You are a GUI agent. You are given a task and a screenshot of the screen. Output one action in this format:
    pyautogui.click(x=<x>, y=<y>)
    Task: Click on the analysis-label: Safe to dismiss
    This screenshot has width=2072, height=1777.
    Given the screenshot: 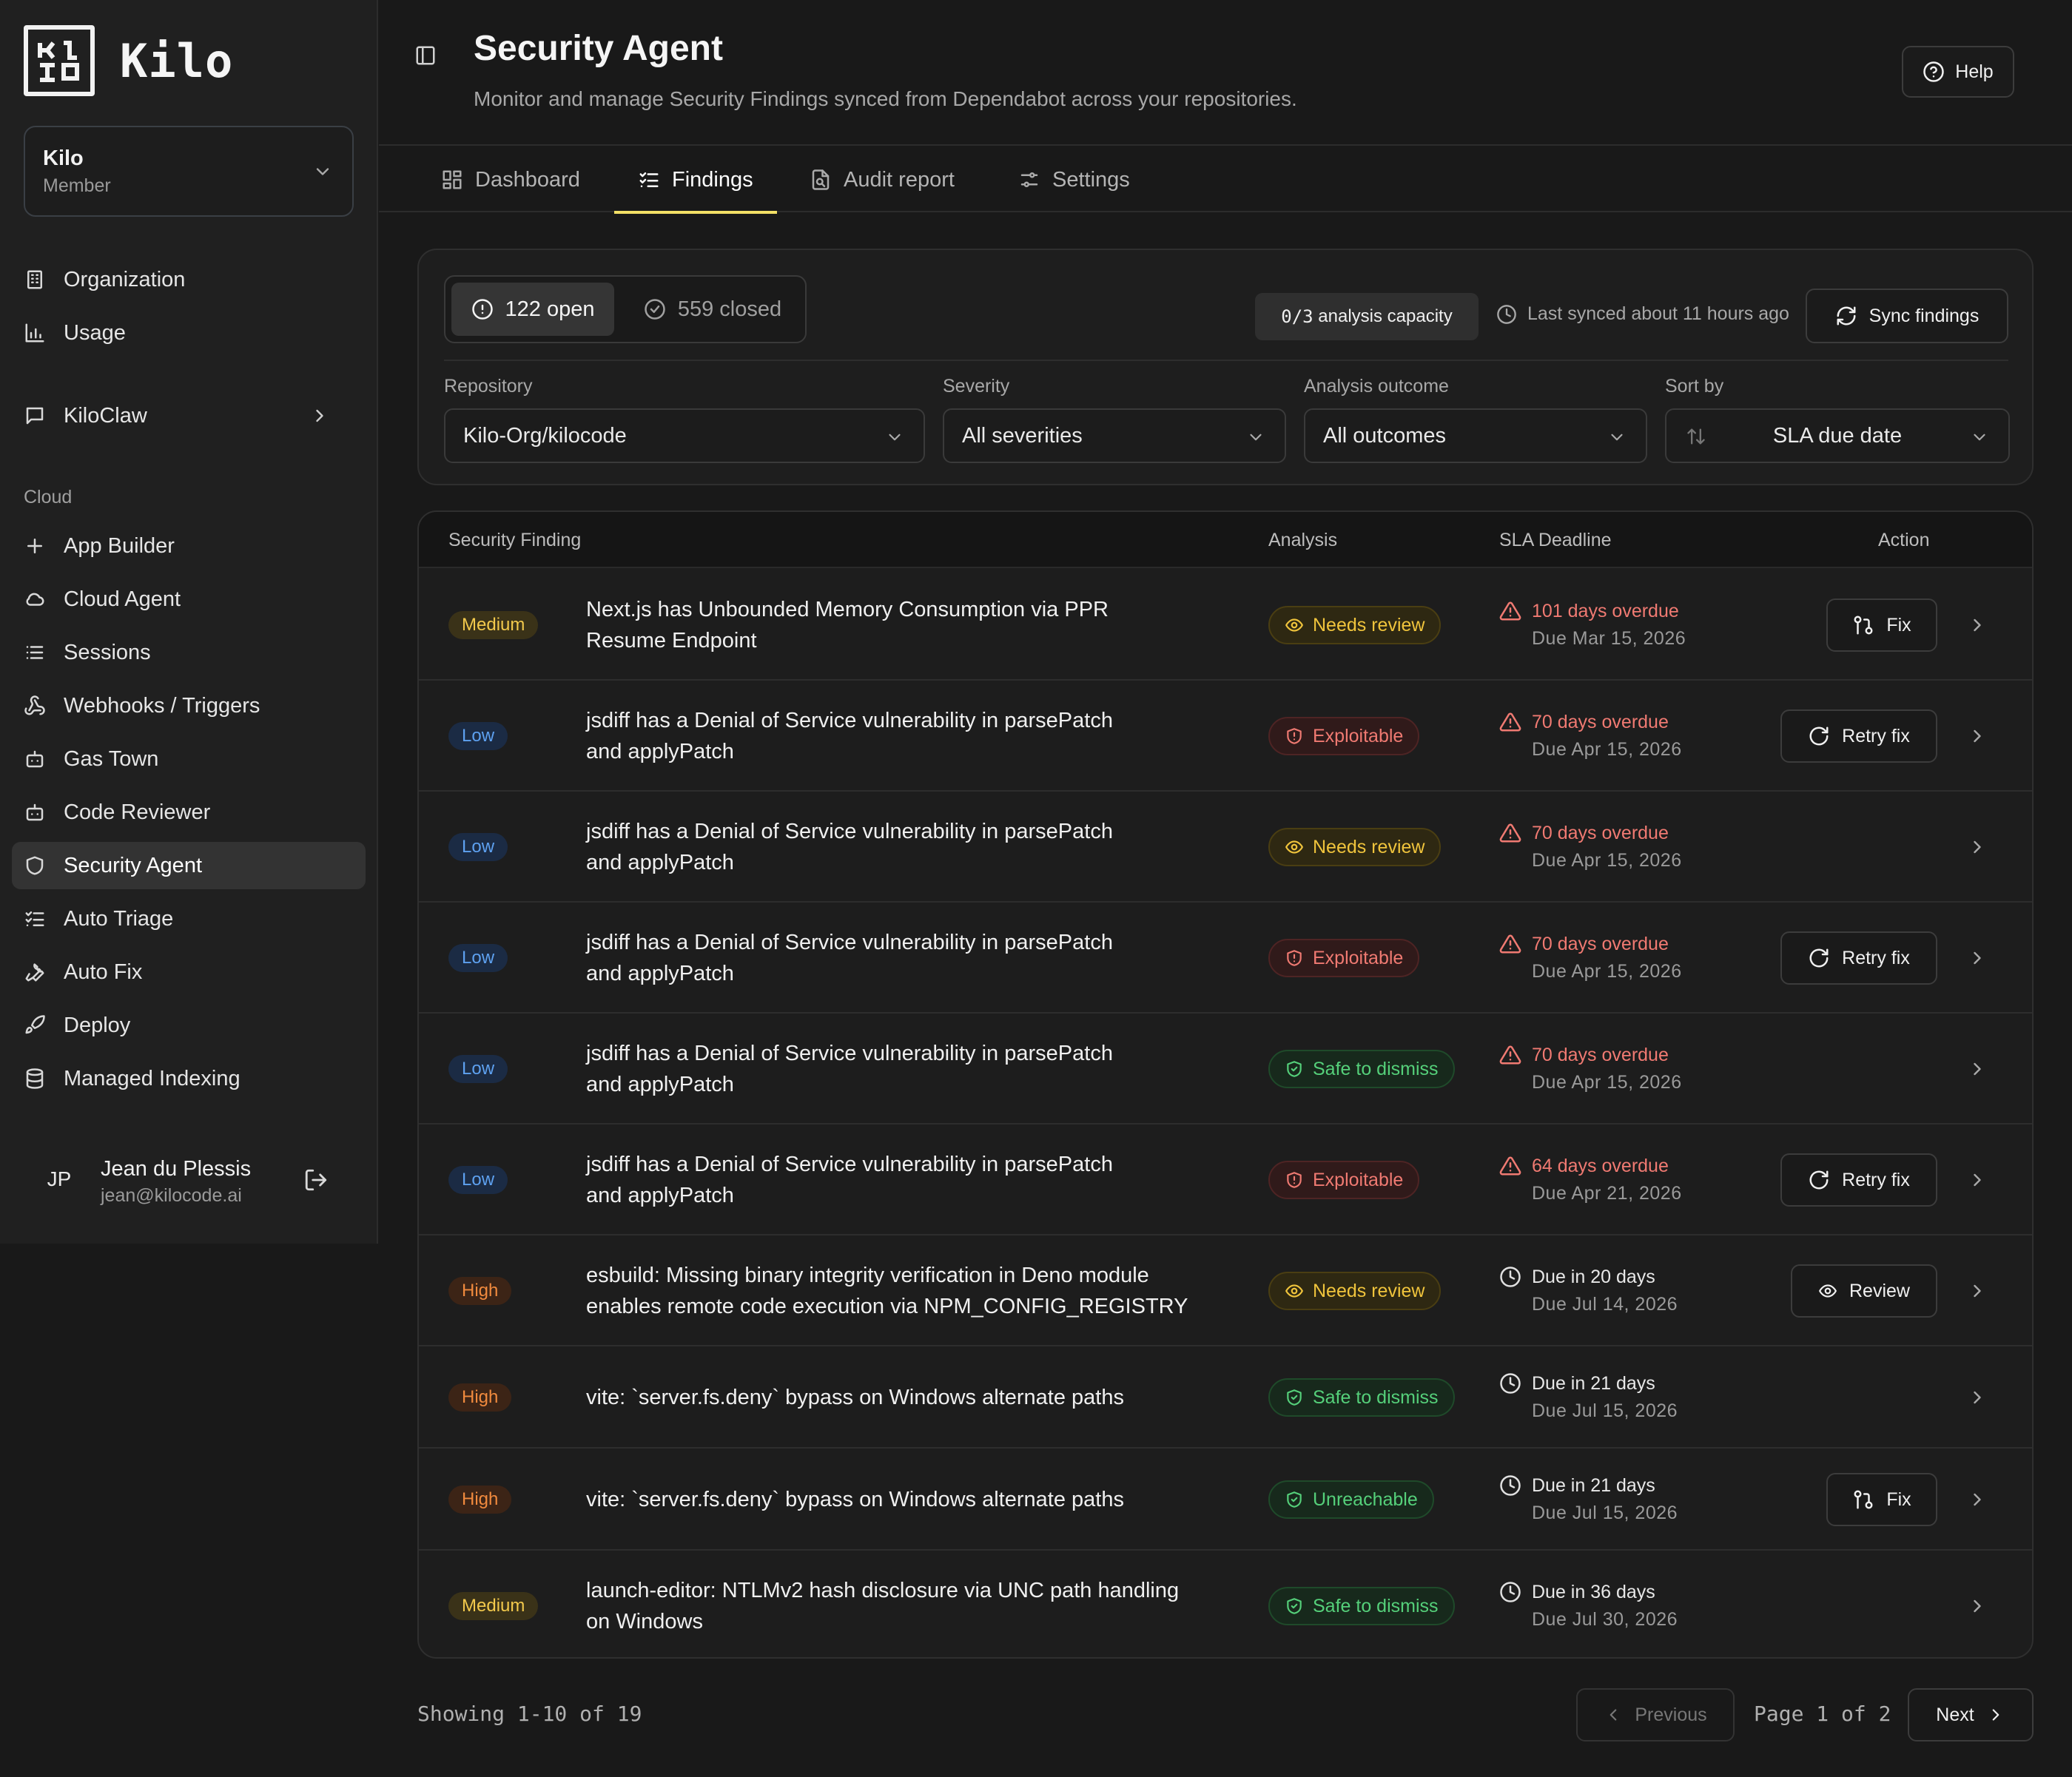 What is the action you would take?
    pyautogui.click(x=1376, y=1397)
    